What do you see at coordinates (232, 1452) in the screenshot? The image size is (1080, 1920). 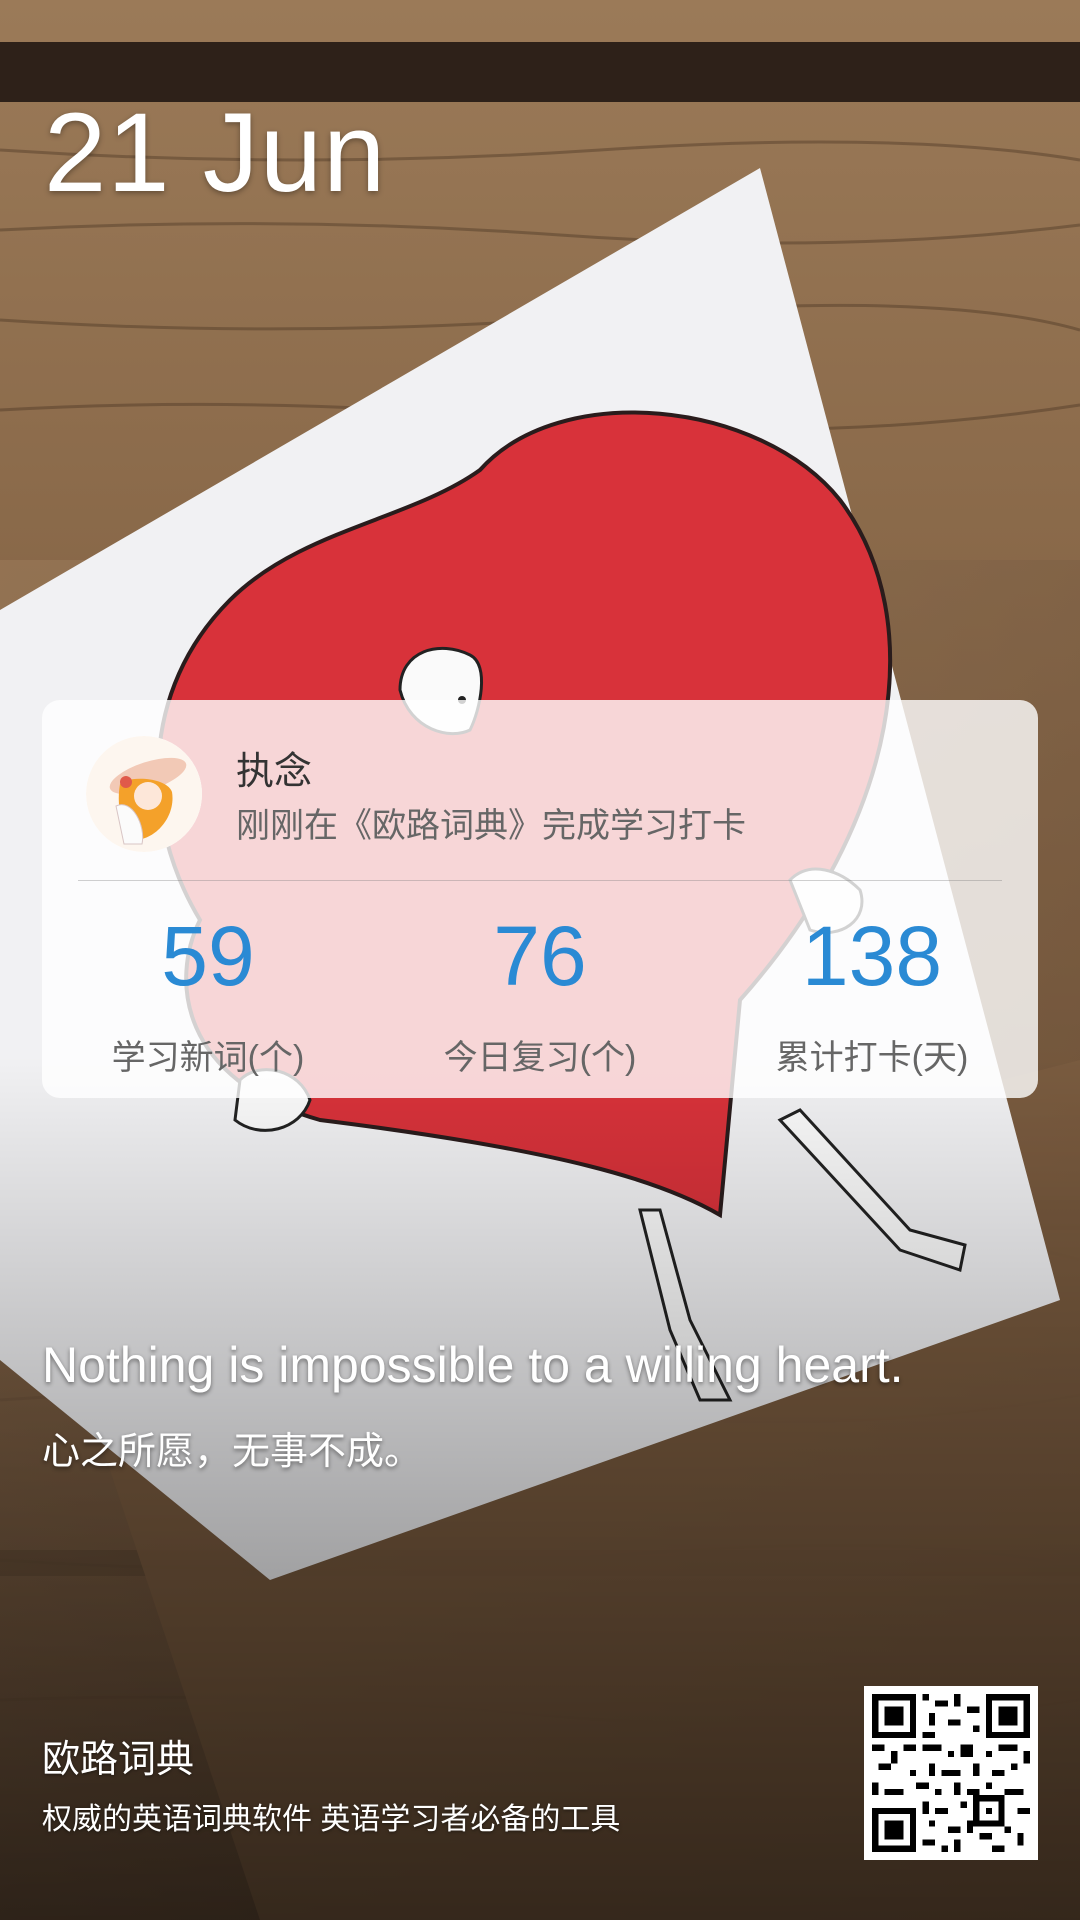 I see `quote-chinese: 心之所愿，无事不成。` at bounding box center [232, 1452].